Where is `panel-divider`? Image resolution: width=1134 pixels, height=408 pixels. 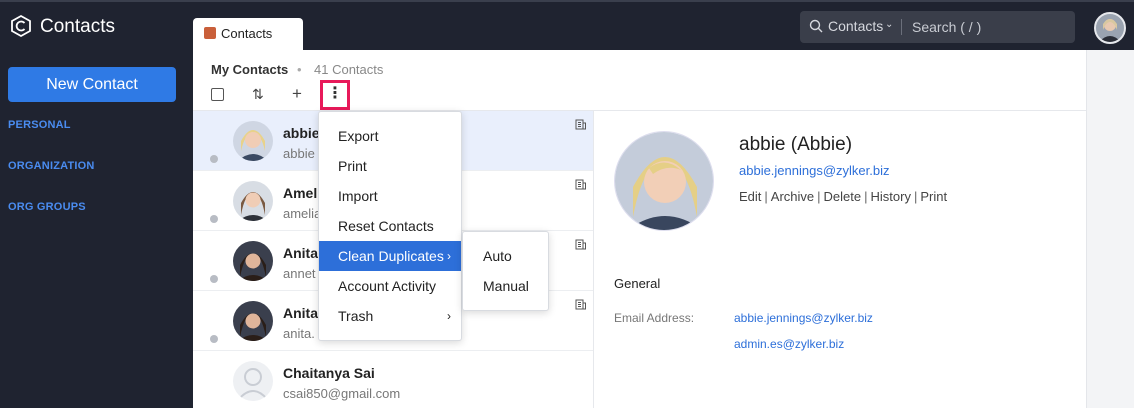
panel-divider is located at coordinates (593, 259).